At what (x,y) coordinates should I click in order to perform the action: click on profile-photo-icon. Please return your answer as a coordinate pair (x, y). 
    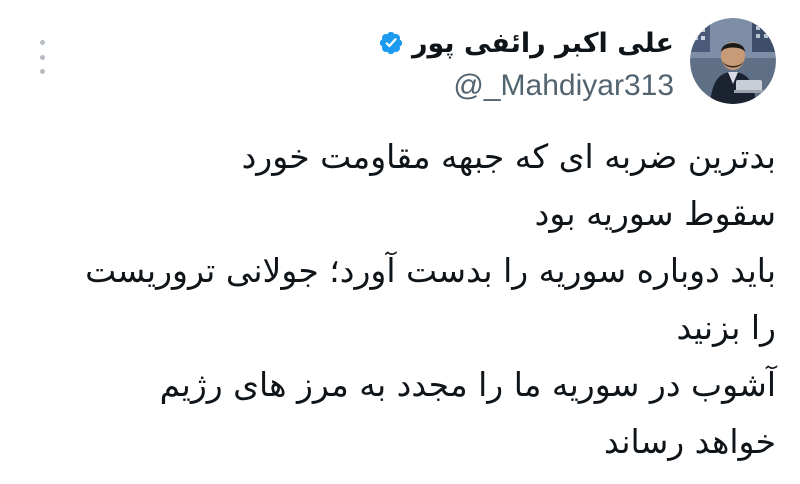
    Looking at the image, I should click on (733, 61).